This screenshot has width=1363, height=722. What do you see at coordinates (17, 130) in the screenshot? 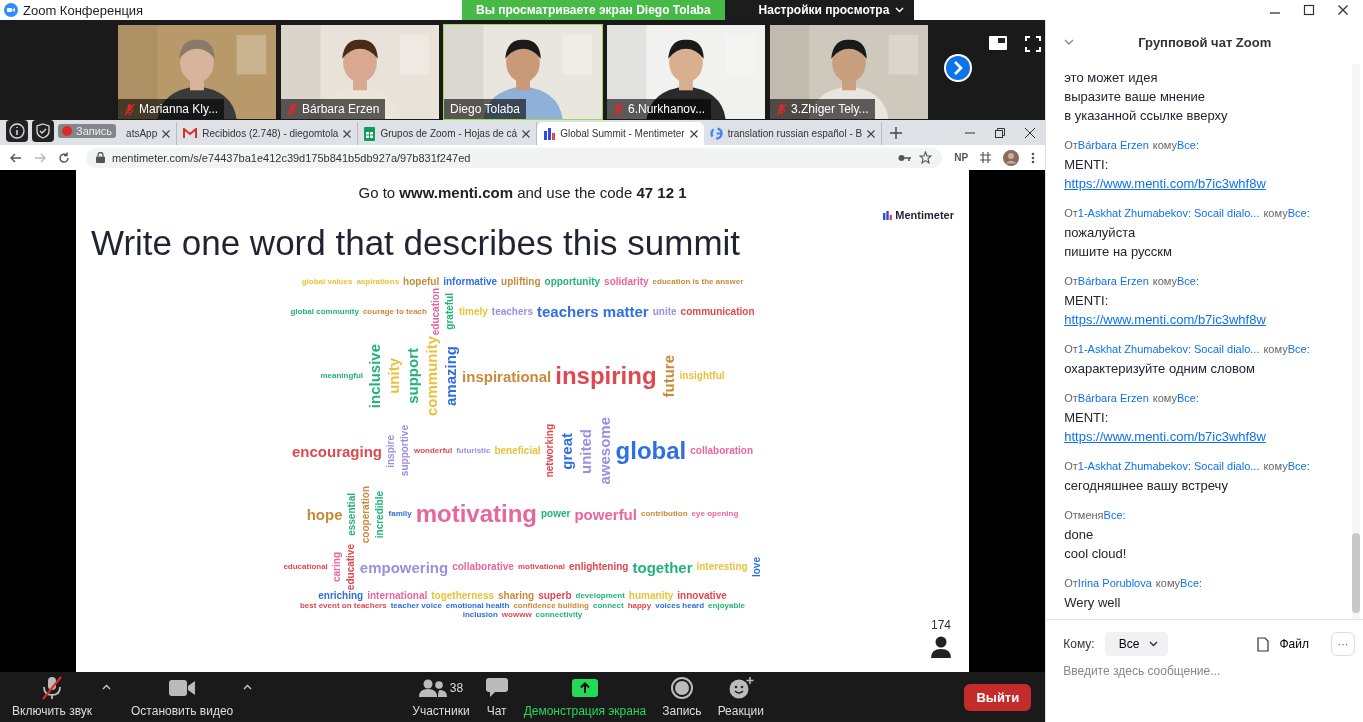
I see `info-icon` at bounding box center [17, 130].